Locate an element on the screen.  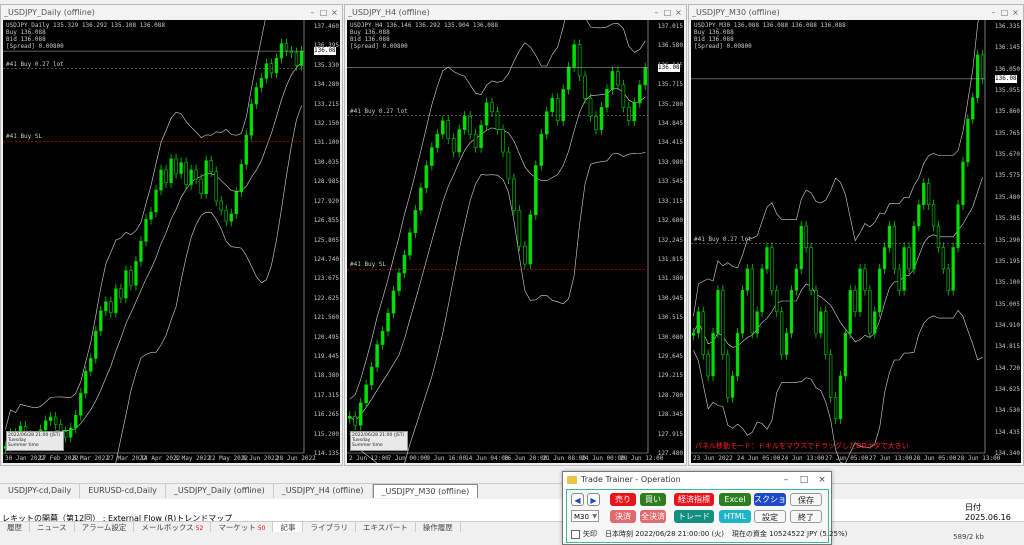
tab-usdjpy-daily: USDJPY-cd,Daily is located at coordinates (40, 491).